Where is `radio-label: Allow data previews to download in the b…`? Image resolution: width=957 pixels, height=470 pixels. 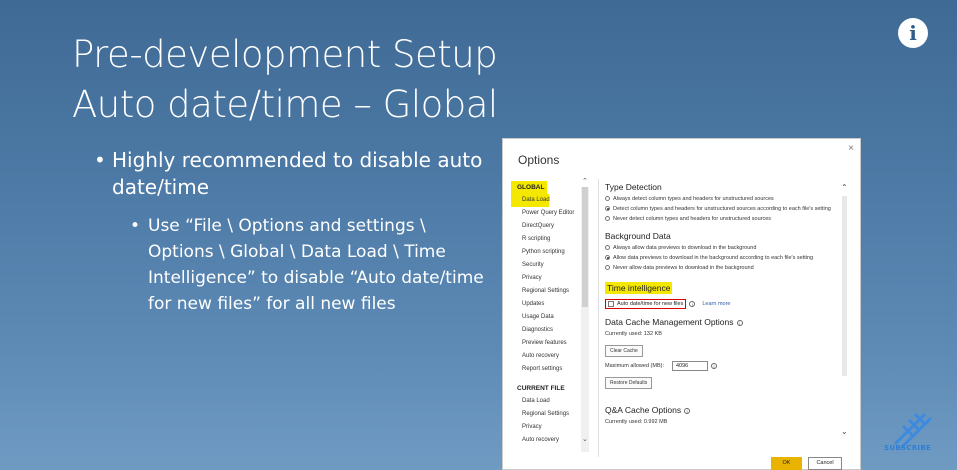
radio-label: Allow data previews to download in the b… is located at coordinates (713, 258).